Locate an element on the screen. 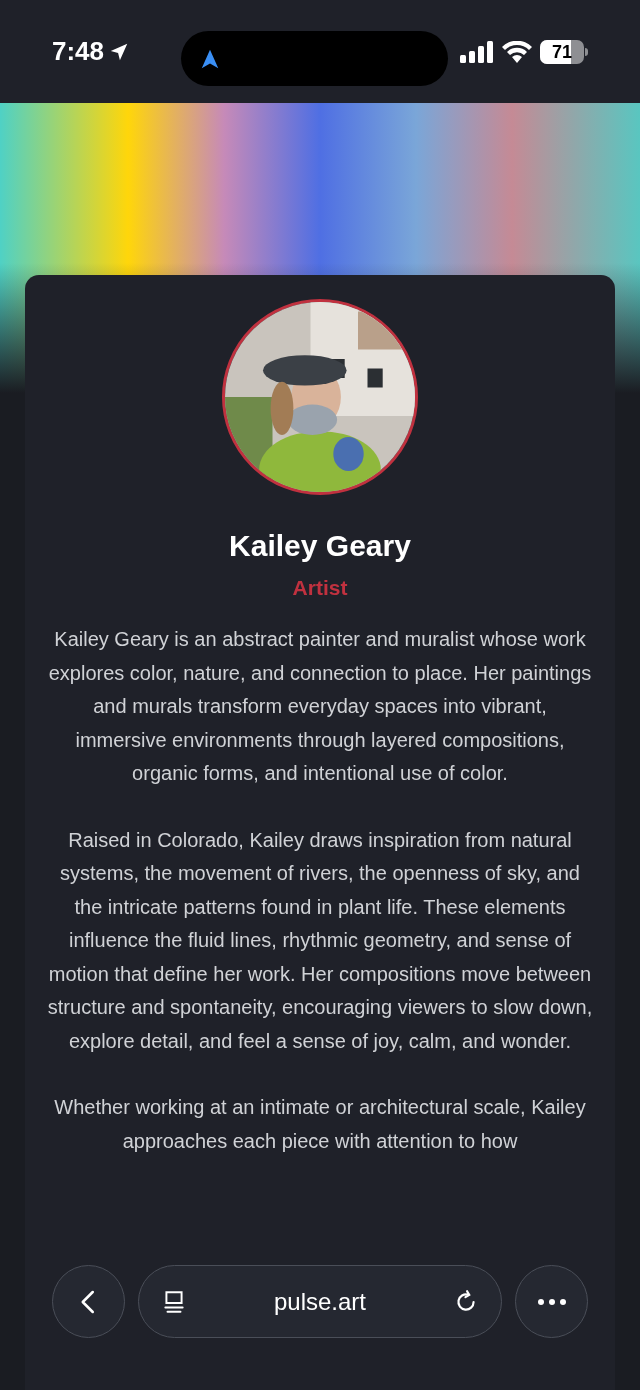  profile-name: Kailey Geary is located at coordinates (320, 546).